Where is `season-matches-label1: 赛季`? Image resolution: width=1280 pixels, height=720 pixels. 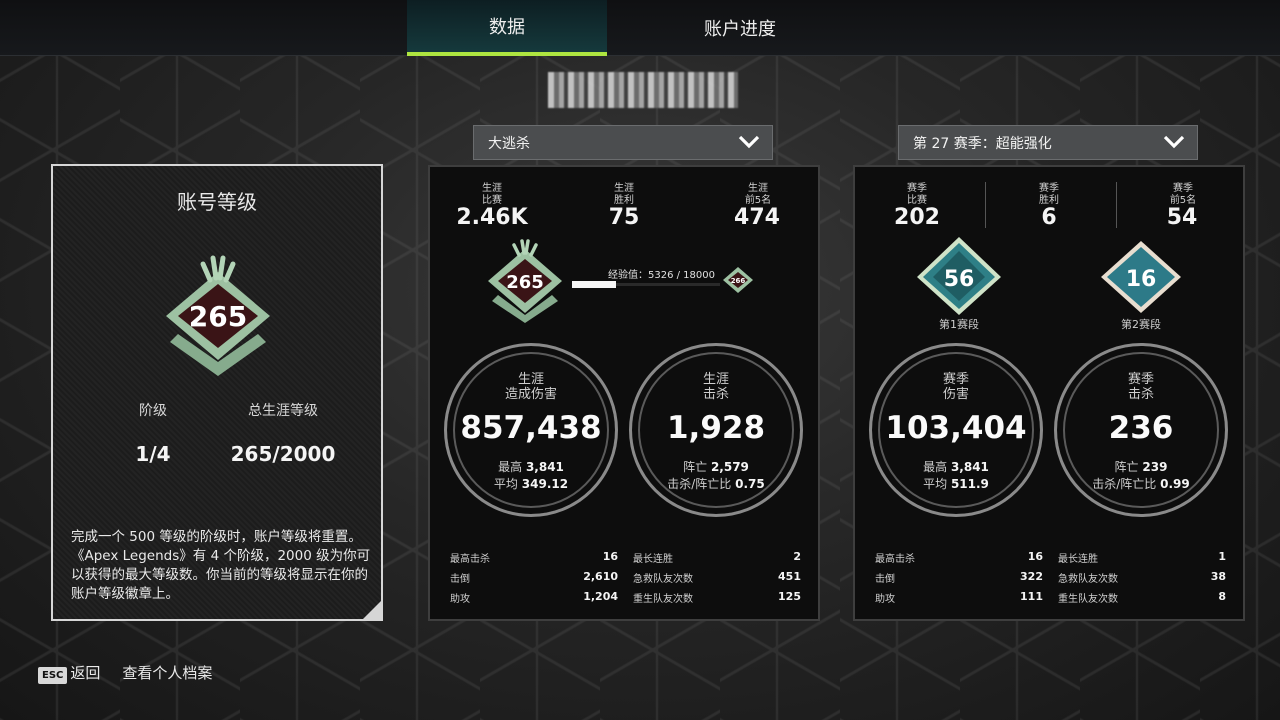
season-matches-label1: 赛季 is located at coordinates (917, 188).